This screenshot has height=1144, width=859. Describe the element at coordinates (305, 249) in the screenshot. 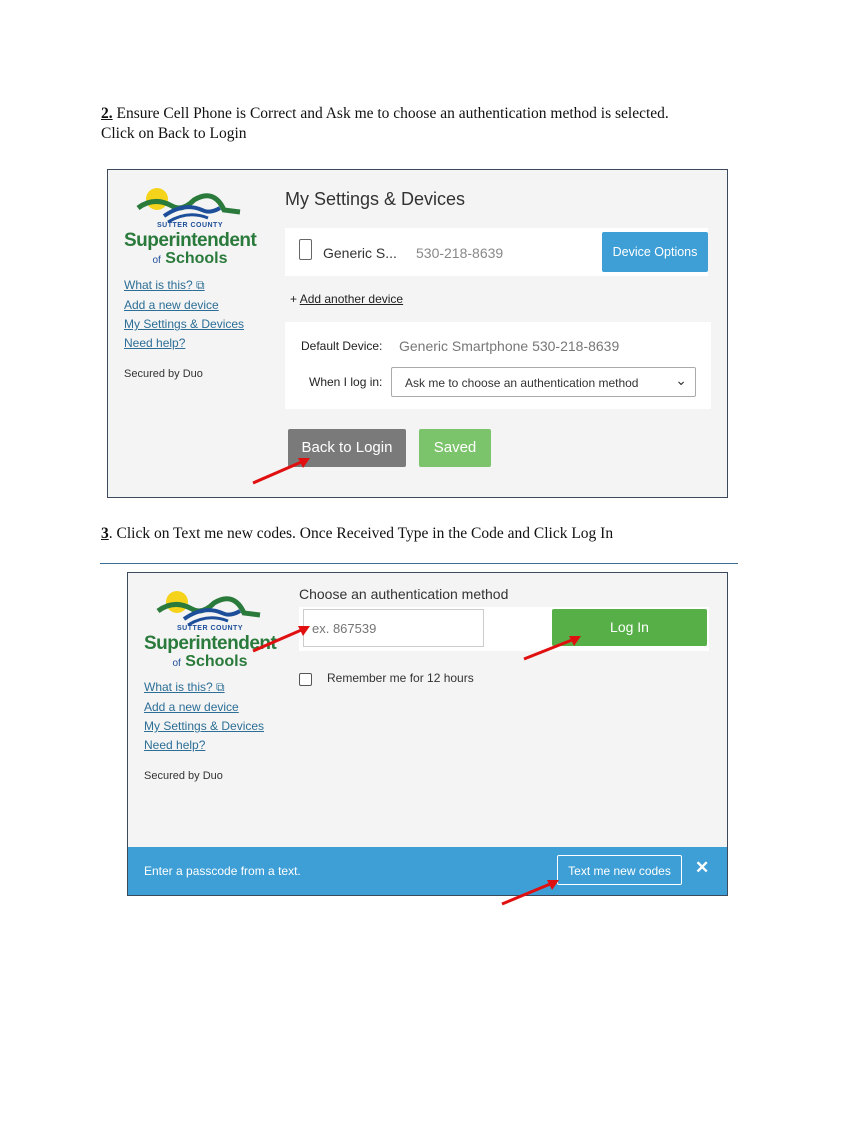

I see `phone-icon` at that location.